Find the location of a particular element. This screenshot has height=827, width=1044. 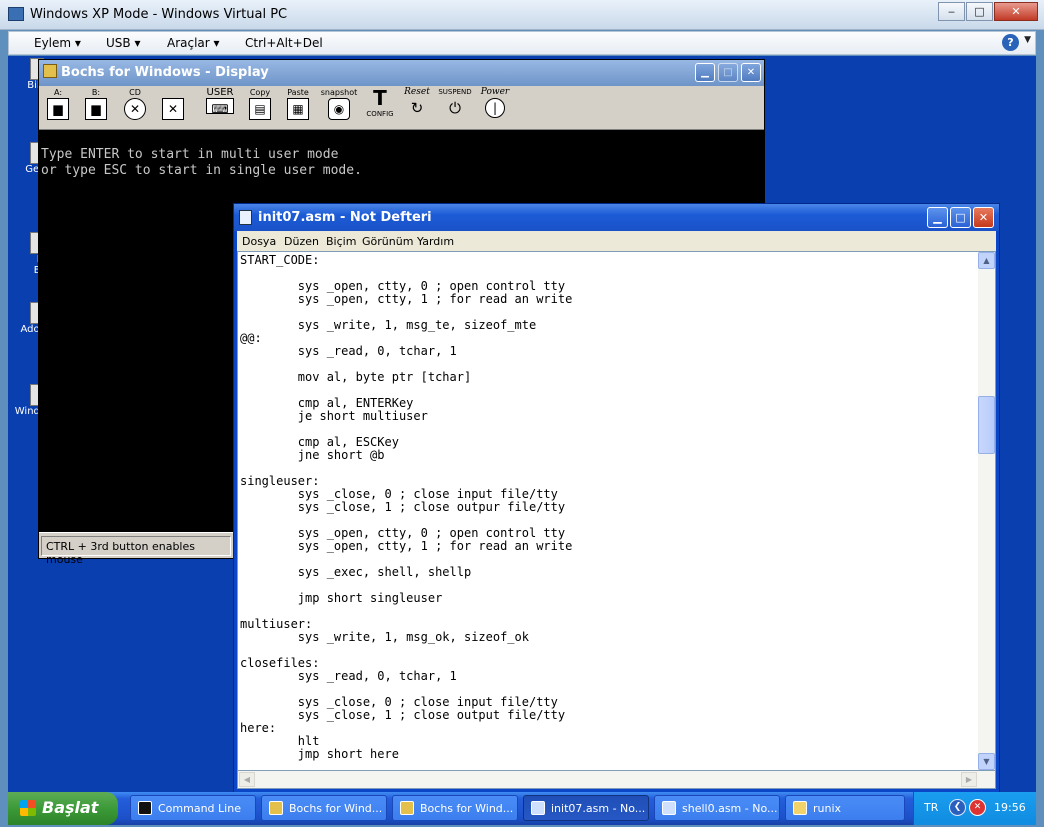

scroll-thumb is located at coordinates (986, 425).